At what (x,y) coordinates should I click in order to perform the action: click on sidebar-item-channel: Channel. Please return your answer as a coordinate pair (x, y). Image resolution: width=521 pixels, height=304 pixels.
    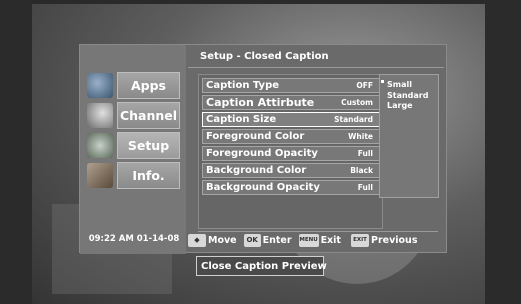
    Looking at the image, I should click on (132, 115).